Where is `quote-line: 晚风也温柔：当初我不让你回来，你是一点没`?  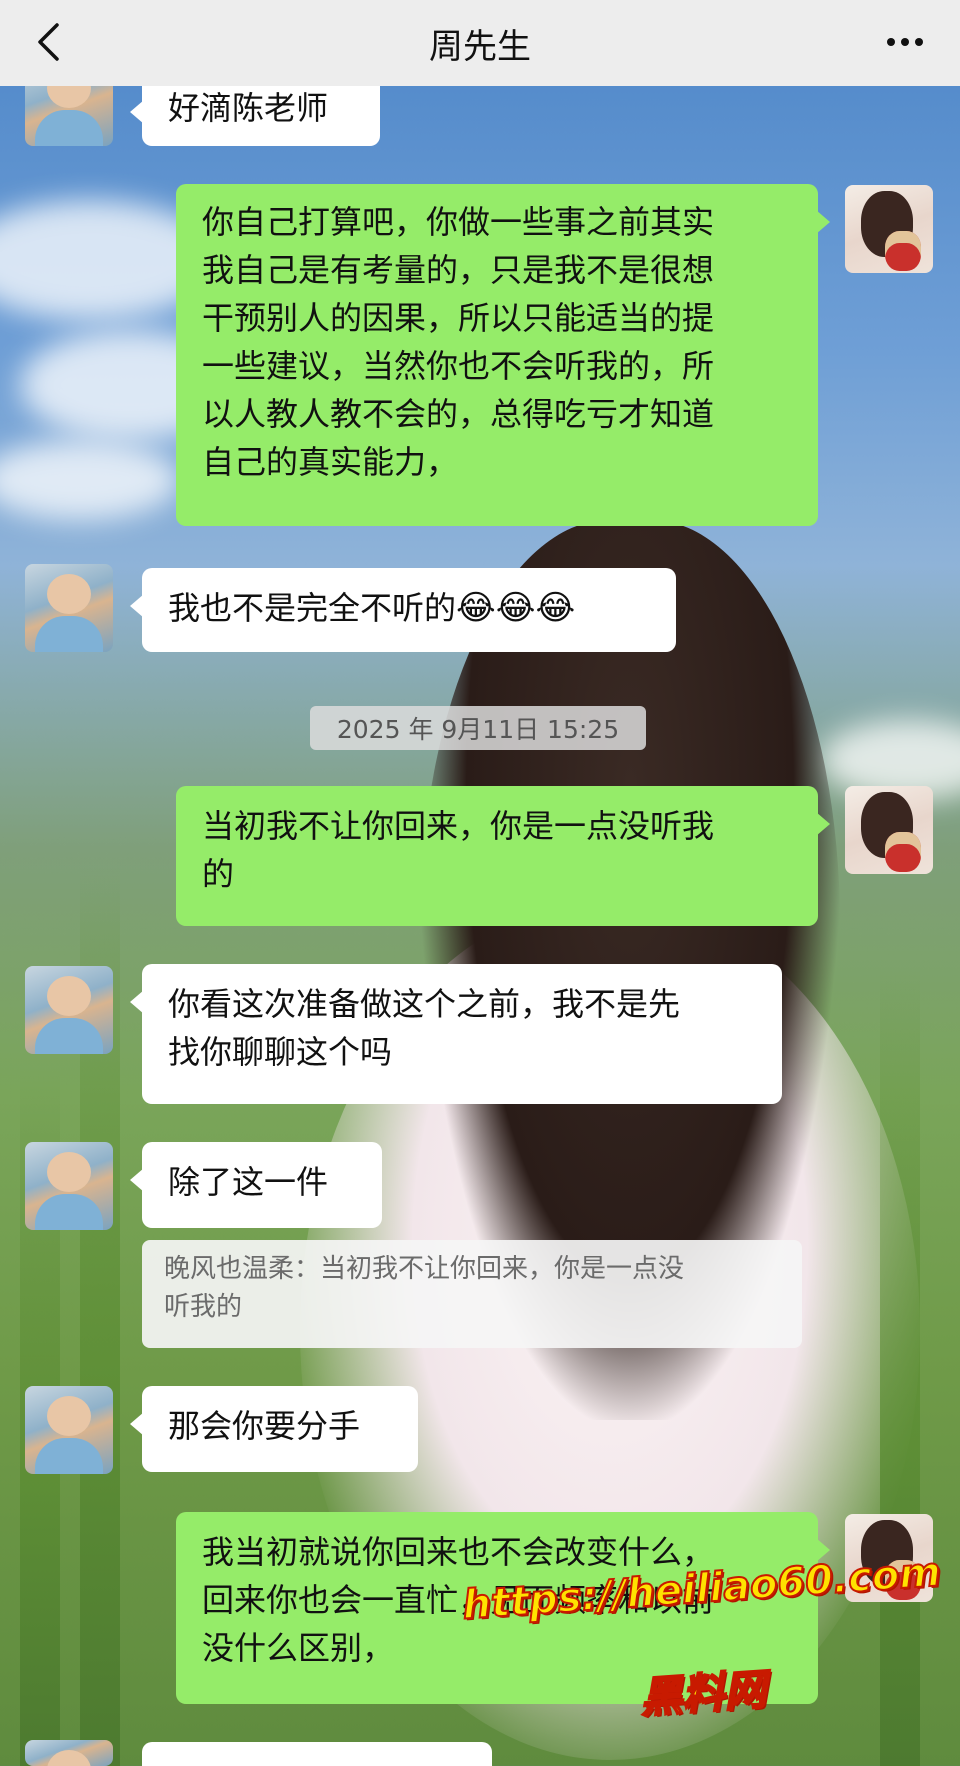
quote-line: 晚风也温柔：当初我不让你回来，你是一点没 is located at coordinates (424, 1269).